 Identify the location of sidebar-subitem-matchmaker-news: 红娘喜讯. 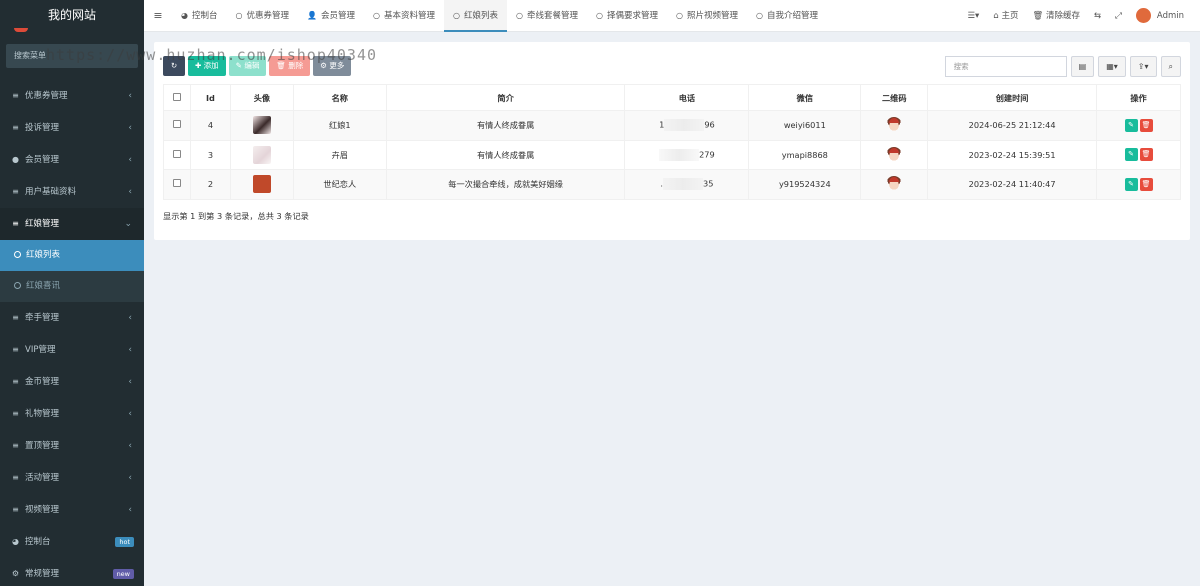
(72, 286).